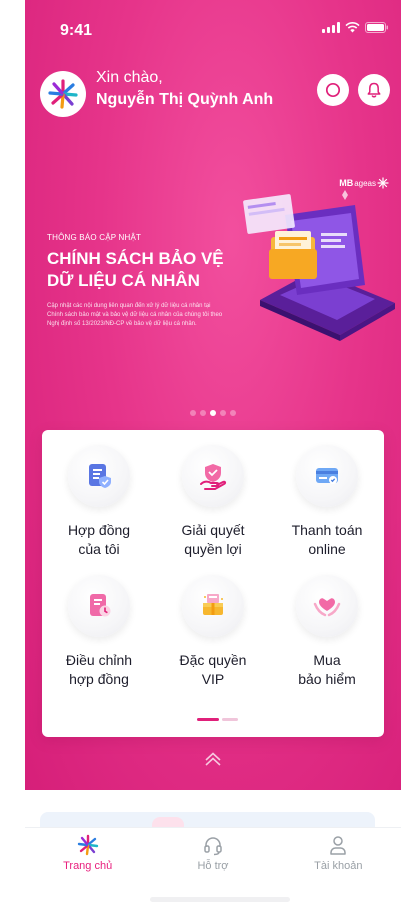 Image resolution: width=401 pixels, height=903 pixels. Describe the element at coordinates (327, 660) in the screenshot. I see `label-line1: Mua` at that location.